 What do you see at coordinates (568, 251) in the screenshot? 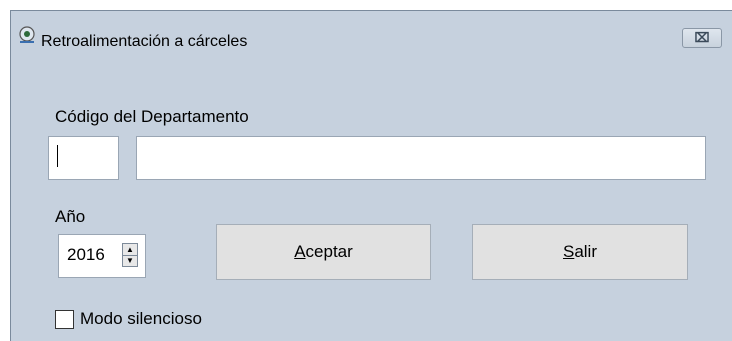
I see `exit-button-mnemonic: S` at bounding box center [568, 251].